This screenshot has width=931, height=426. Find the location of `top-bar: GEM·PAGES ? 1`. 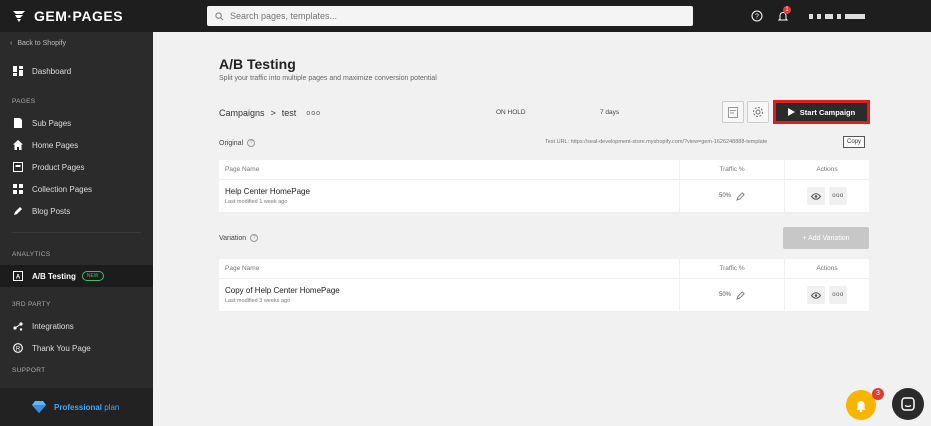

top-bar: GEM·PAGES ? 1 is located at coordinates (465, 16).